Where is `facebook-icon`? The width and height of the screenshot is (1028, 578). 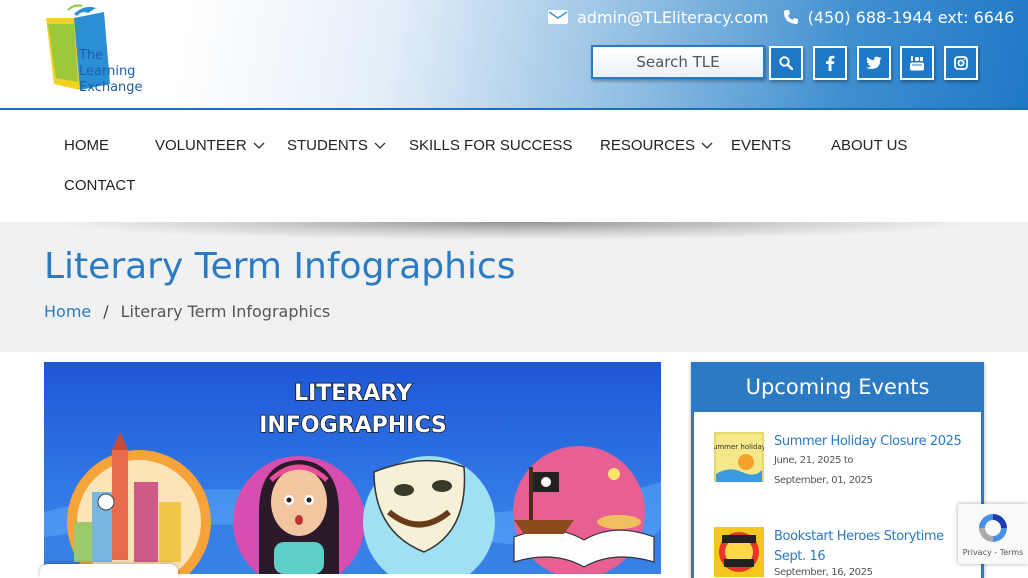
facebook-icon is located at coordinates (830, 63).